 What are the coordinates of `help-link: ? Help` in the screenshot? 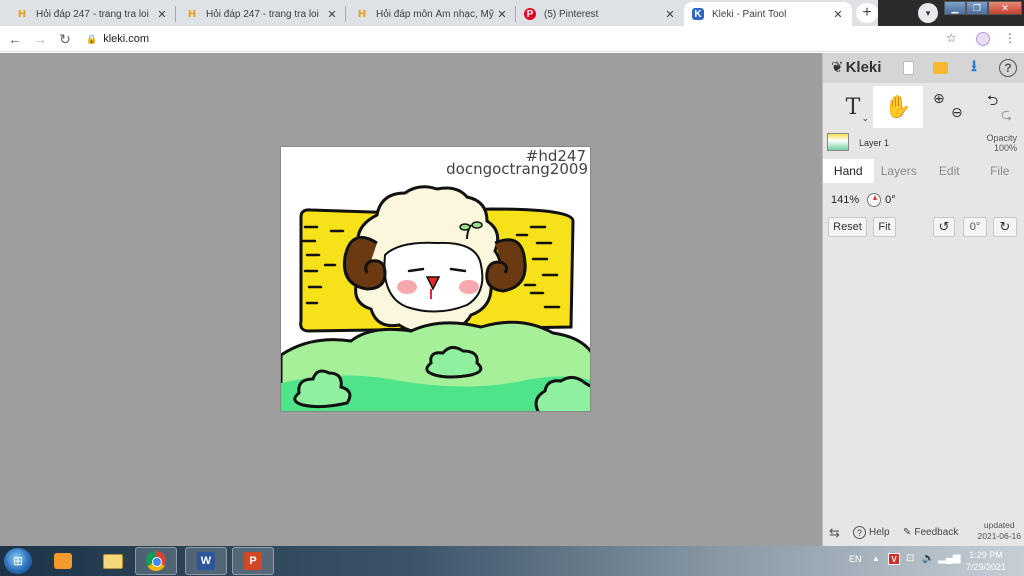 It's located at (871, 532).